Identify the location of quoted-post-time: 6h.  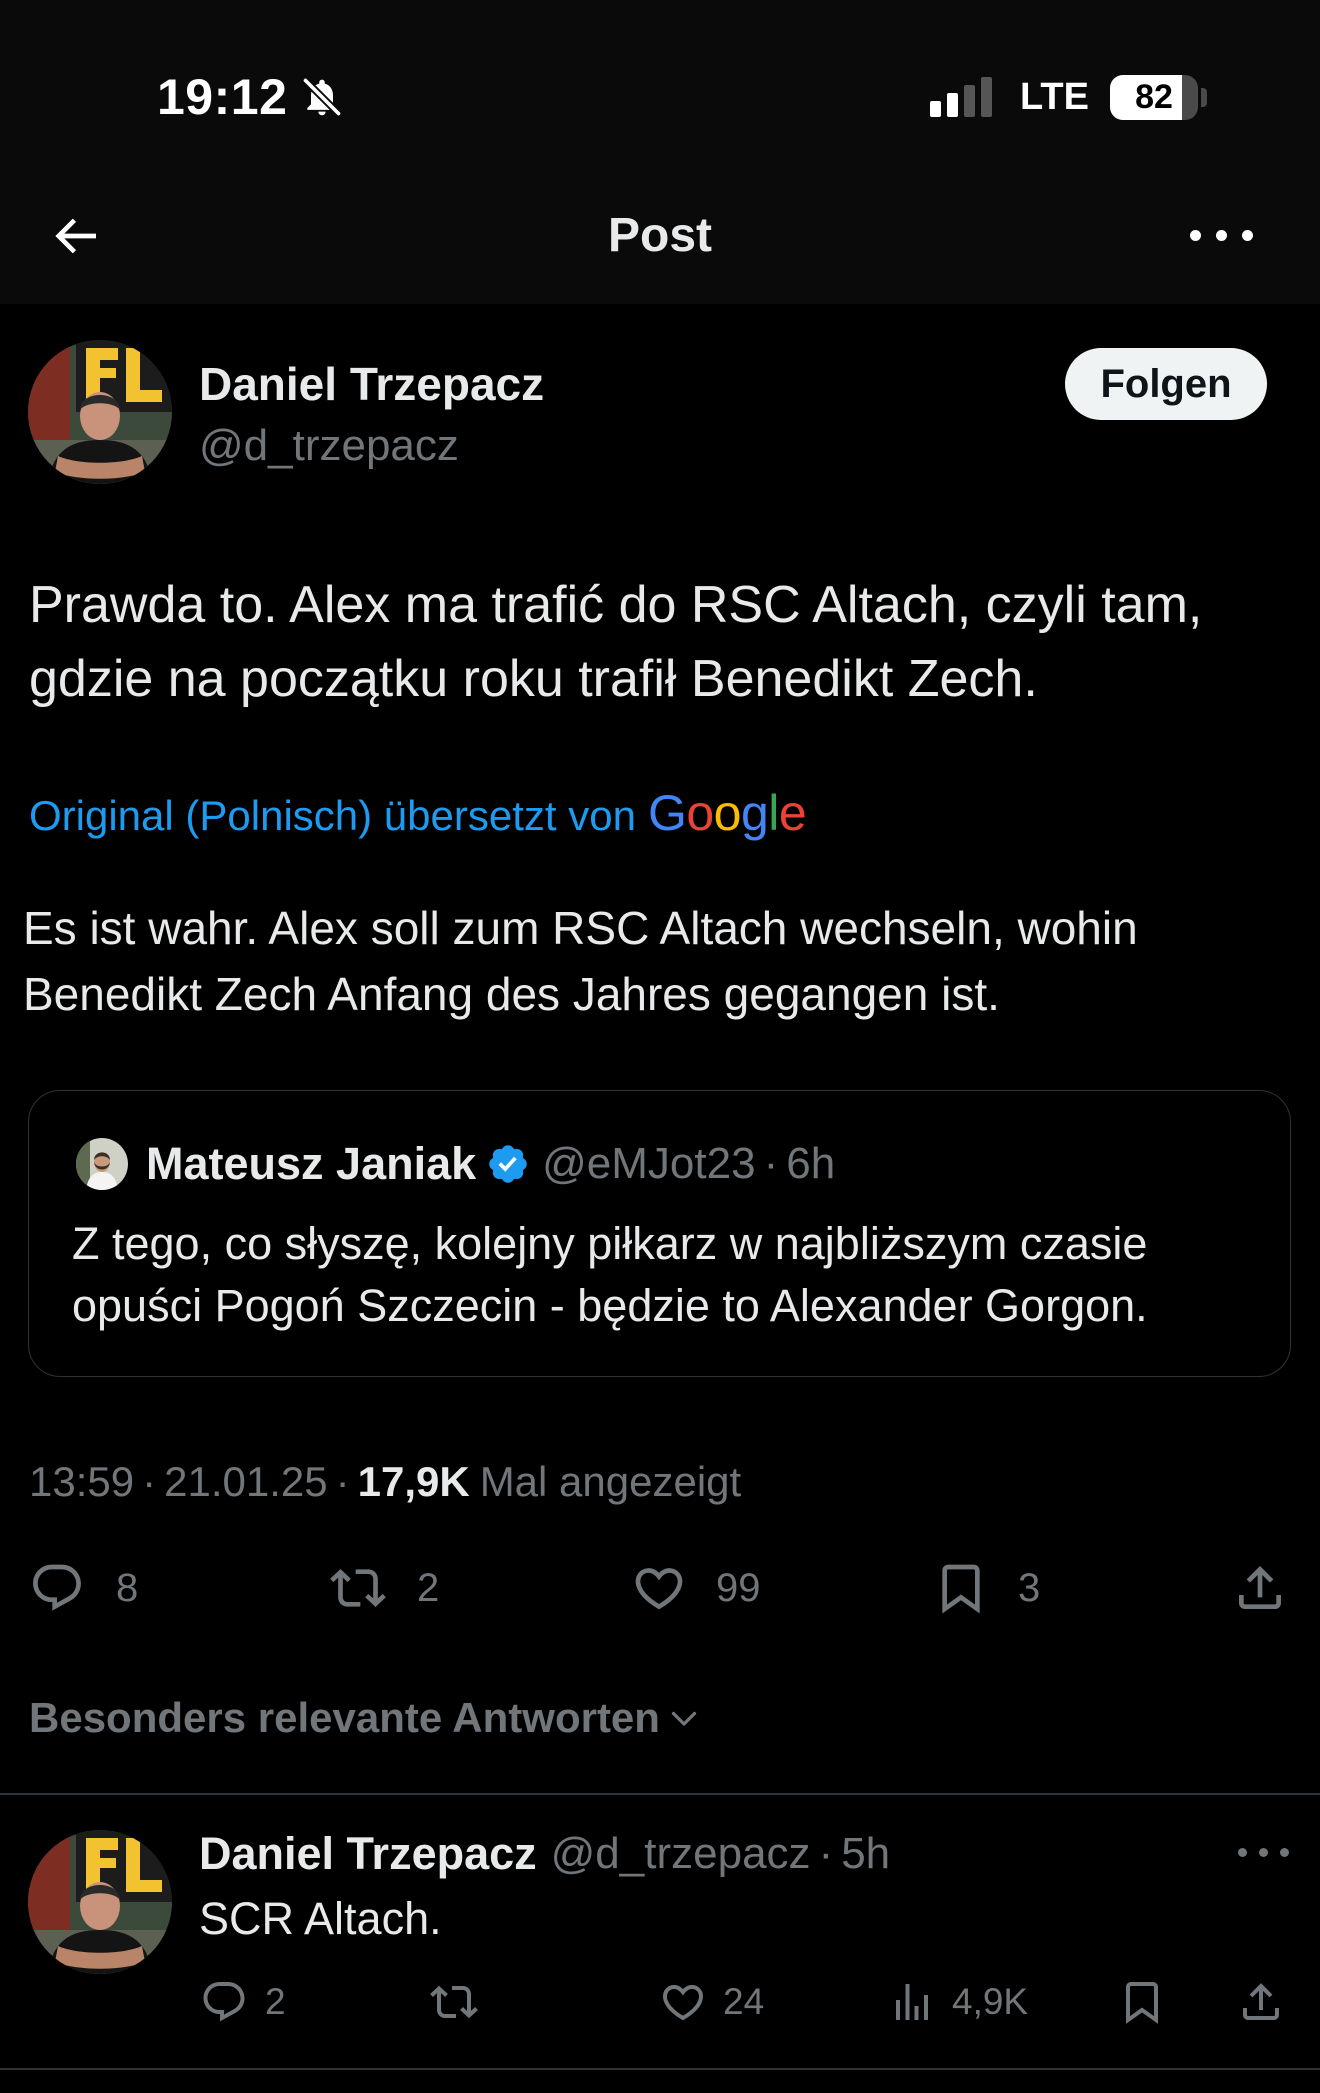
(811, 1163).